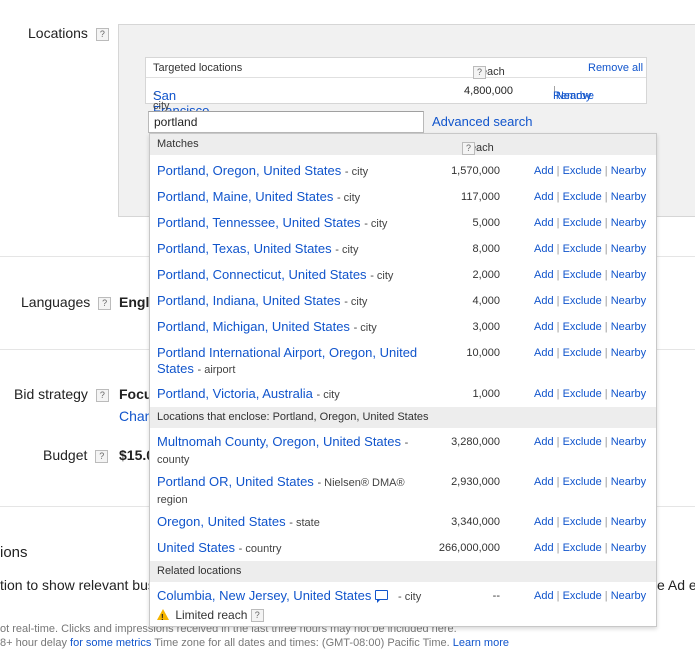 Image resolution: width=695 pixels, height=649 pixels. Describe the element at coordinates (58, 33) in the screenshot. I see `locations-text: Locations` at that location.